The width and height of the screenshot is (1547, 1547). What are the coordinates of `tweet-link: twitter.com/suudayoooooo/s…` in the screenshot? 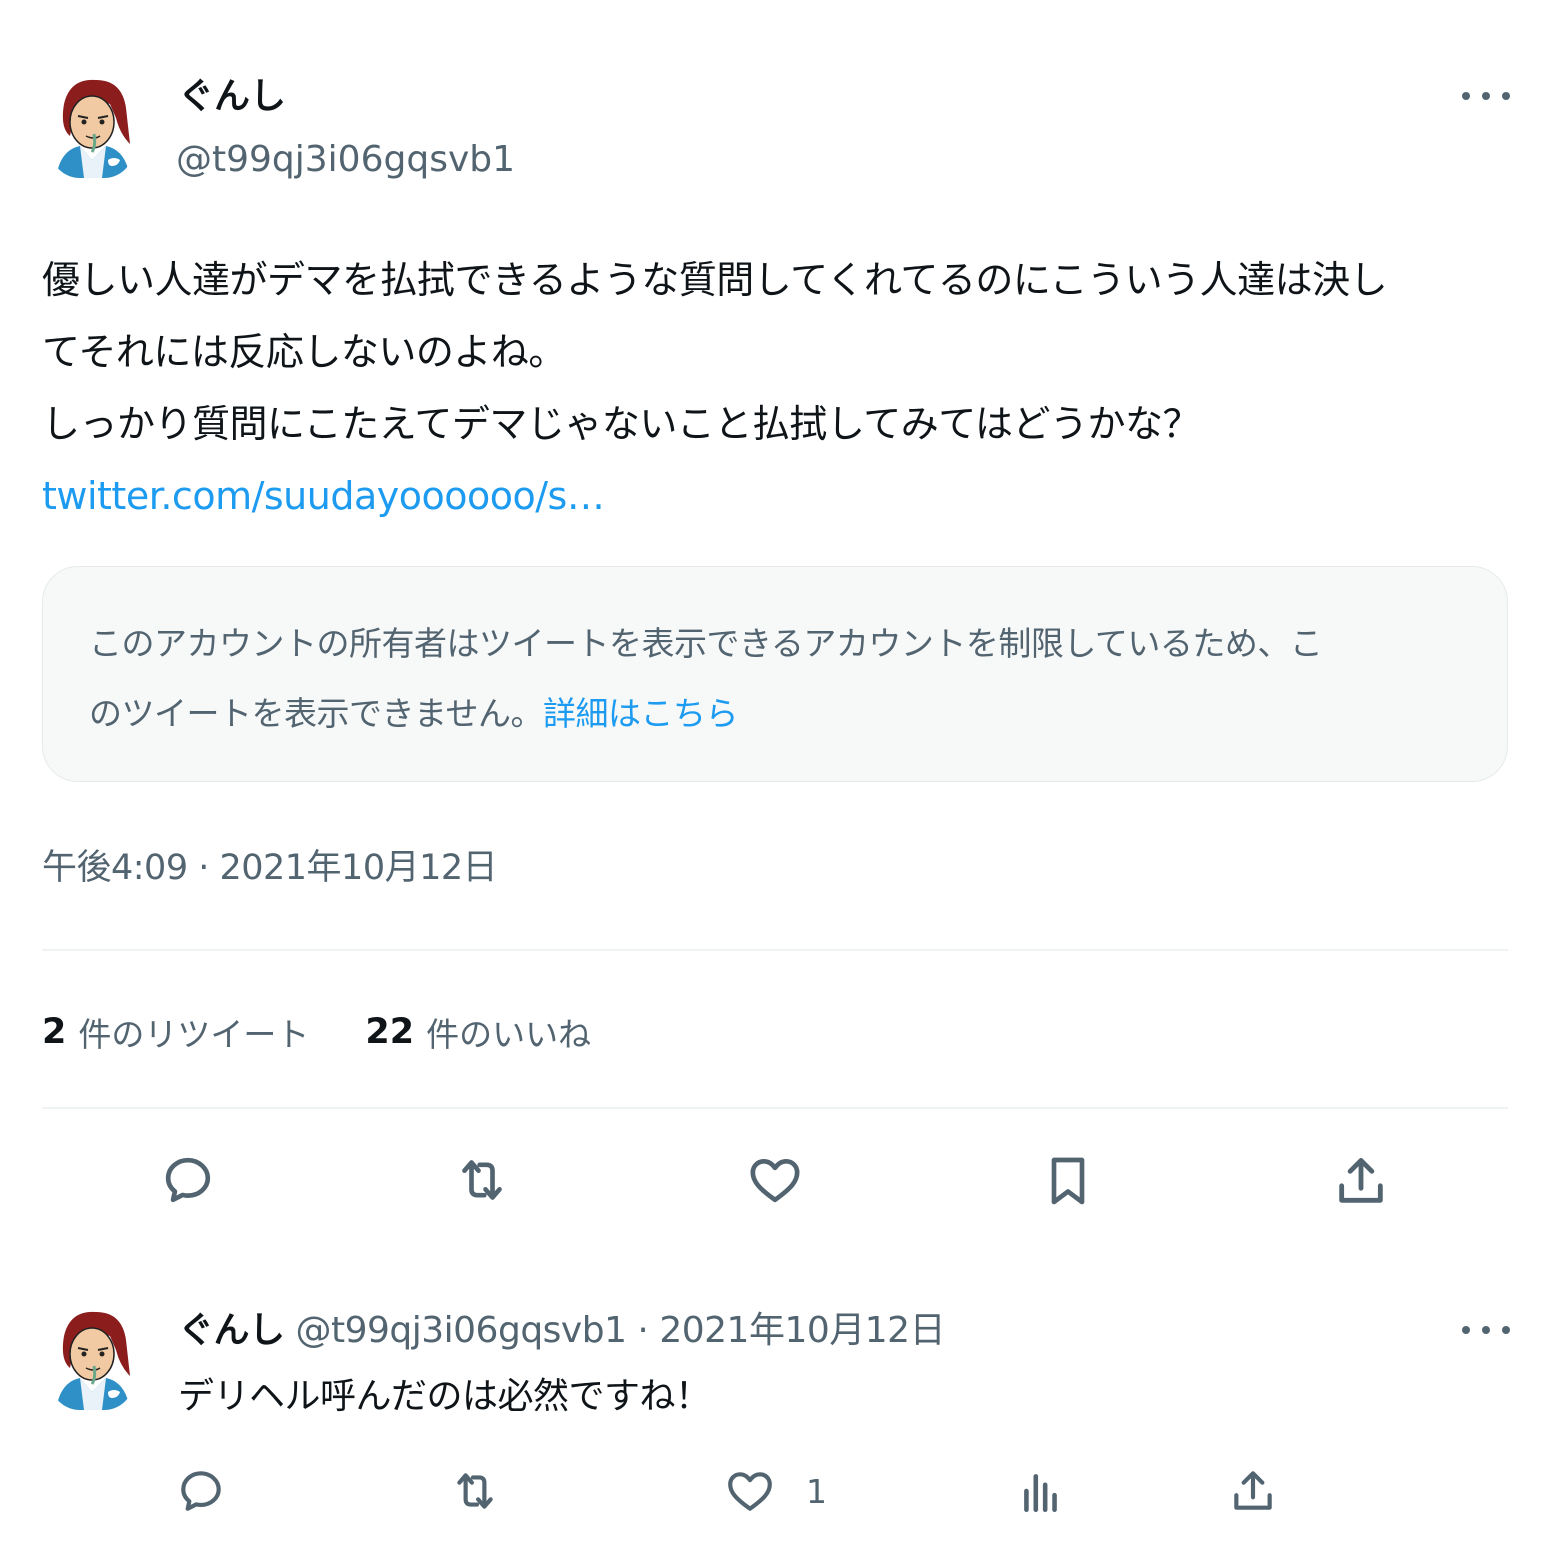 It's located at (323, 496).